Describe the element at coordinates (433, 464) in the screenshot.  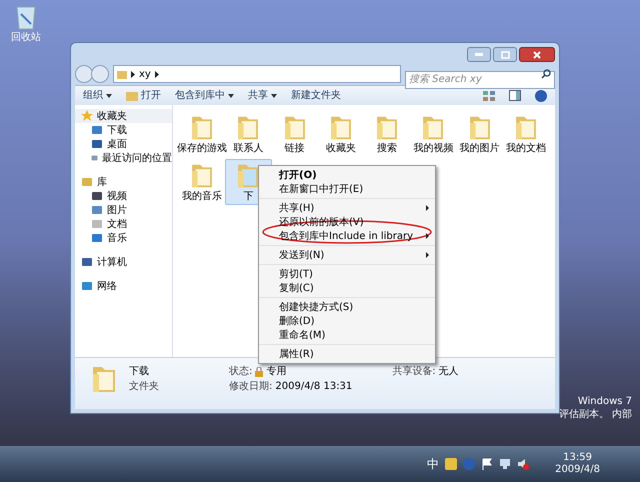
I see `ime-indicator: 中` at that location.